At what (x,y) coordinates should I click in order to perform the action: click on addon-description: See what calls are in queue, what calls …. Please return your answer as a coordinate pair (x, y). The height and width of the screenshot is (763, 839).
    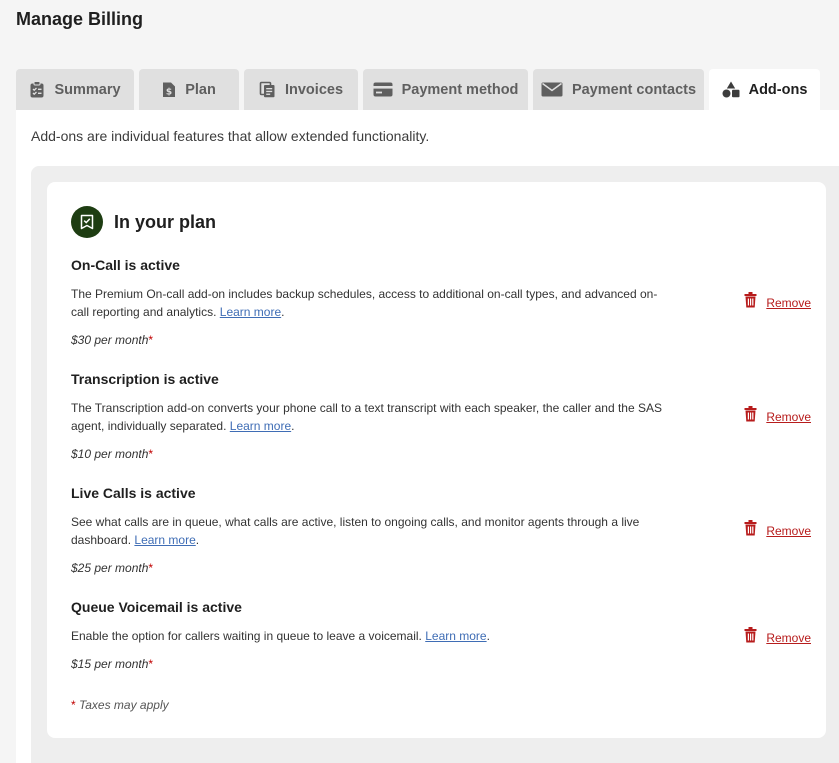
    Looking at the image, I should click on (369, 531).